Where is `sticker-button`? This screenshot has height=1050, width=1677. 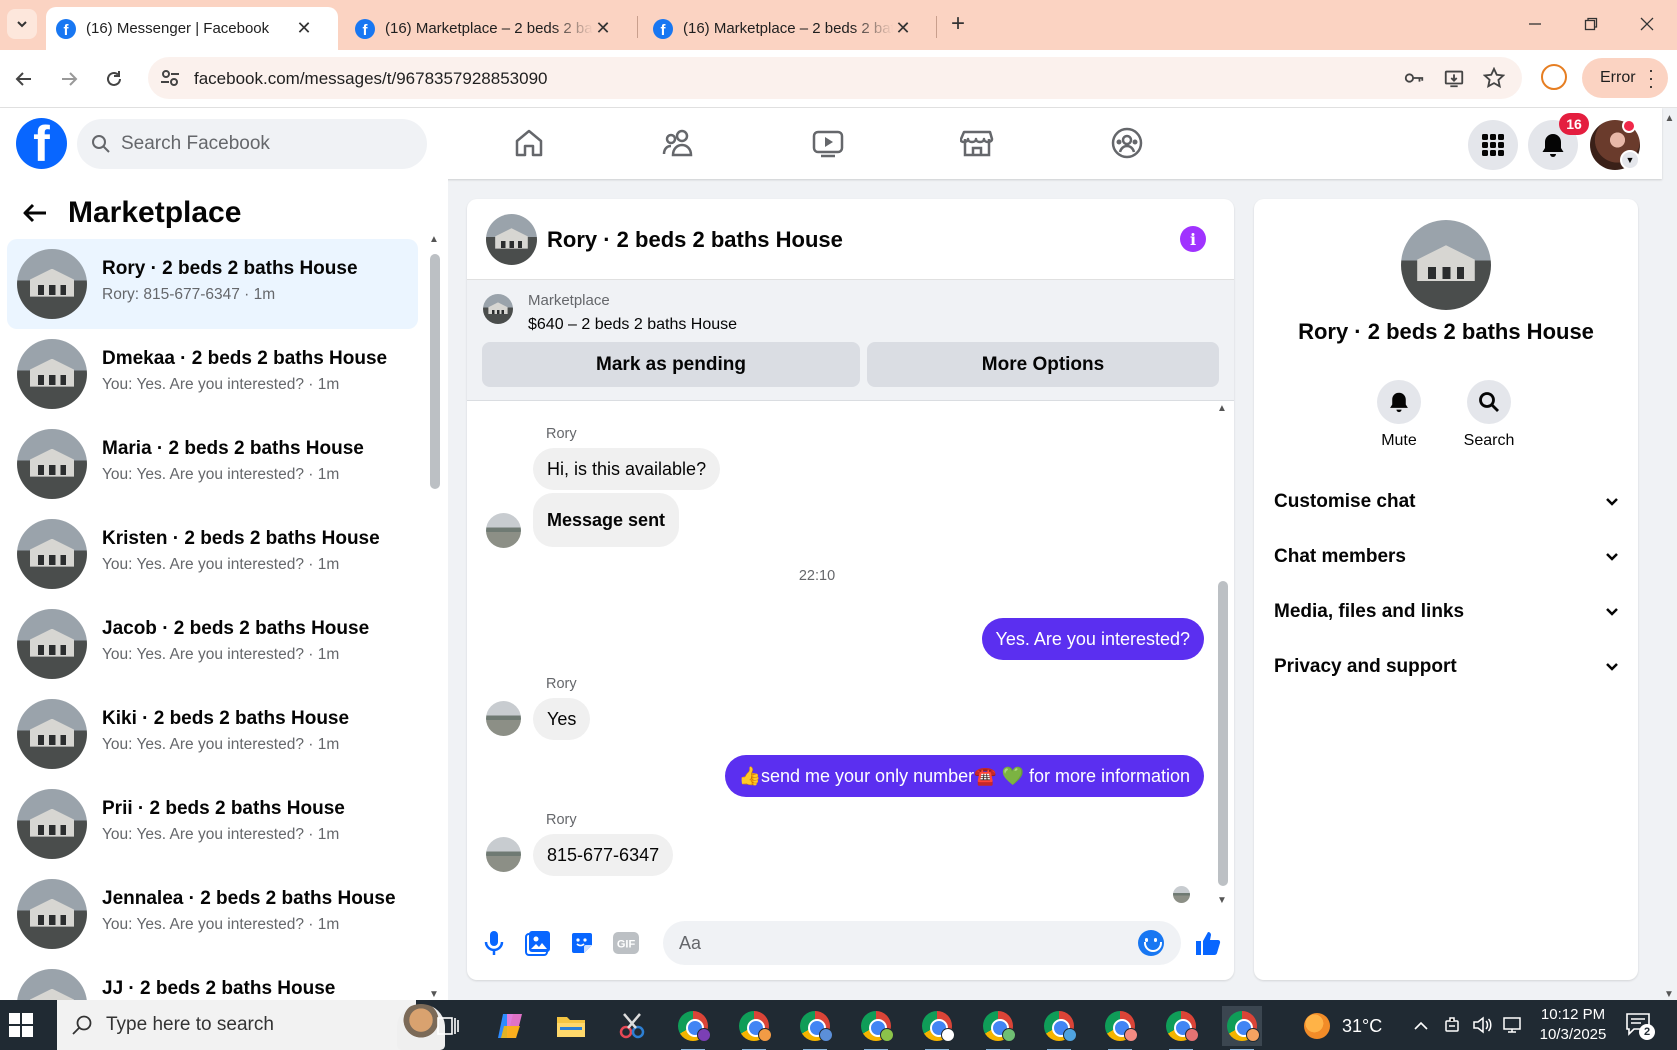 sticker-button is located at coordinates (582, 943).